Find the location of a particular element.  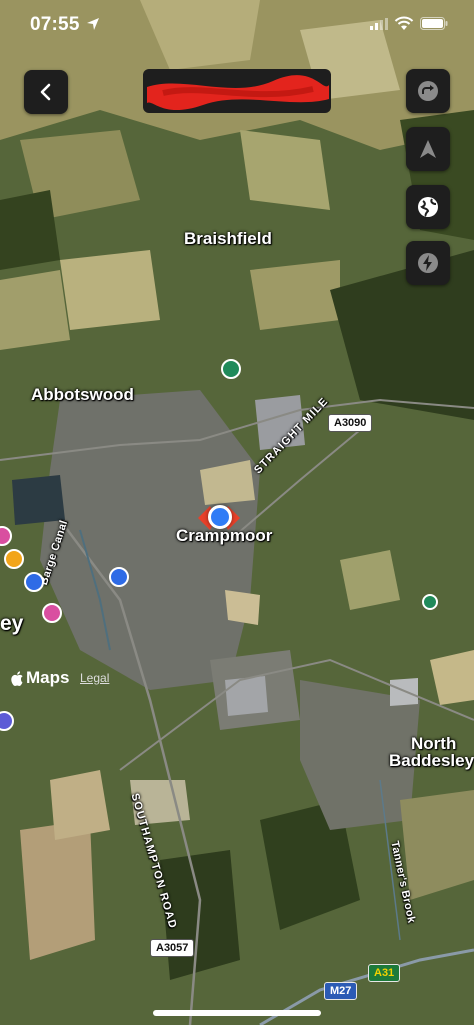

status-bar: 07:55 is located at coordinates (237, 25).